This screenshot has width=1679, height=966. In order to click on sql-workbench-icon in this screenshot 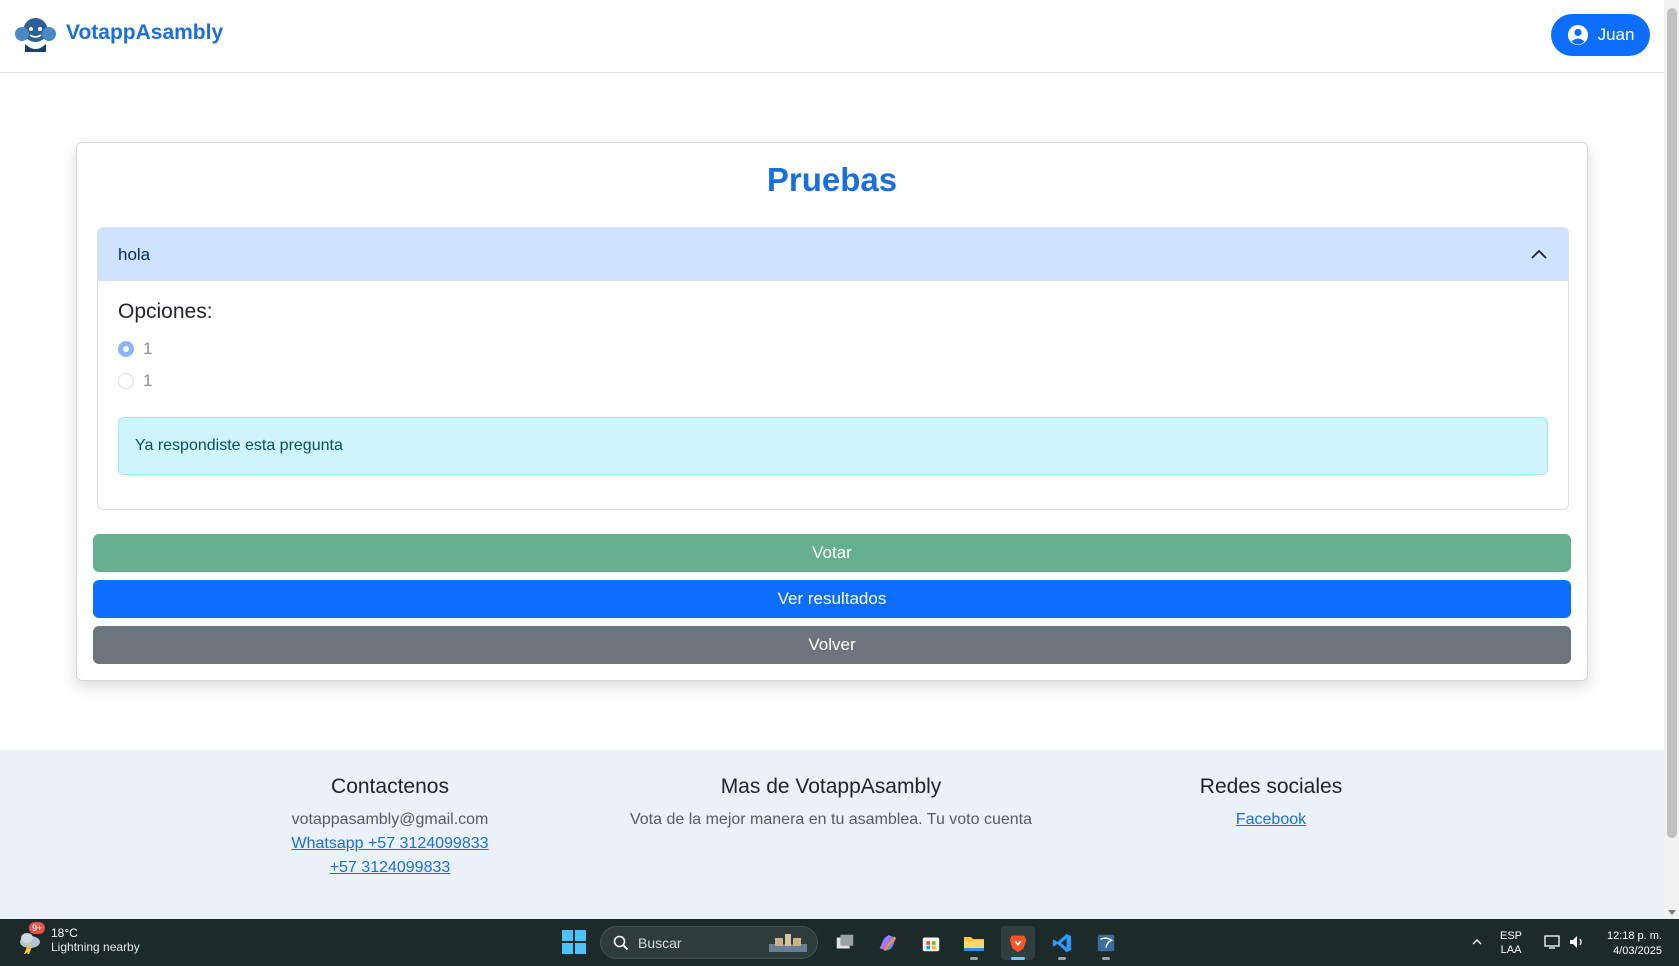, I will do `click(1106, 943)`.